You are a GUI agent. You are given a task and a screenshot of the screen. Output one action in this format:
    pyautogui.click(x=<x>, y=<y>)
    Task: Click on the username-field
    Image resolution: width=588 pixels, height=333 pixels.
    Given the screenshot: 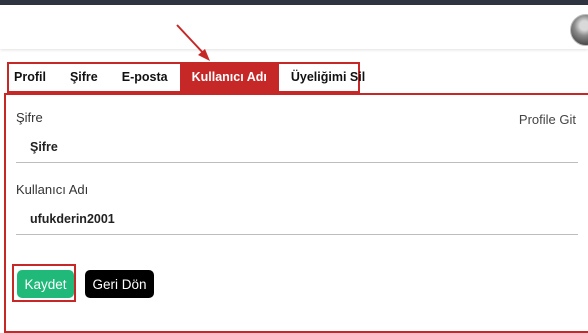 What is the action you would take?
    pyautogui.click(x=297, y=219)
    